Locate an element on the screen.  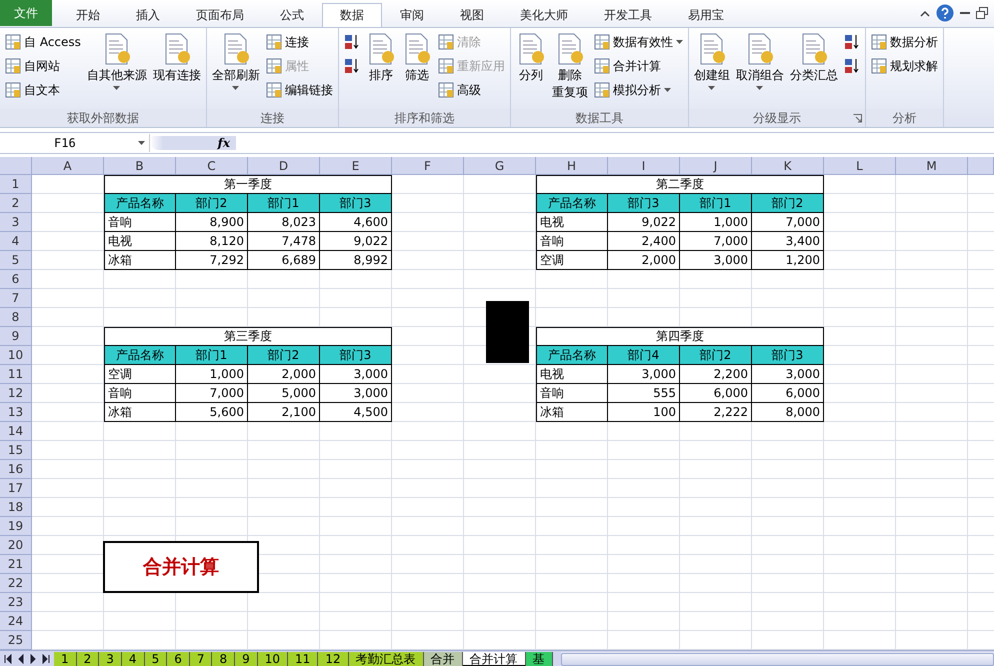
column-header: L is located at coordinates (860, 166).